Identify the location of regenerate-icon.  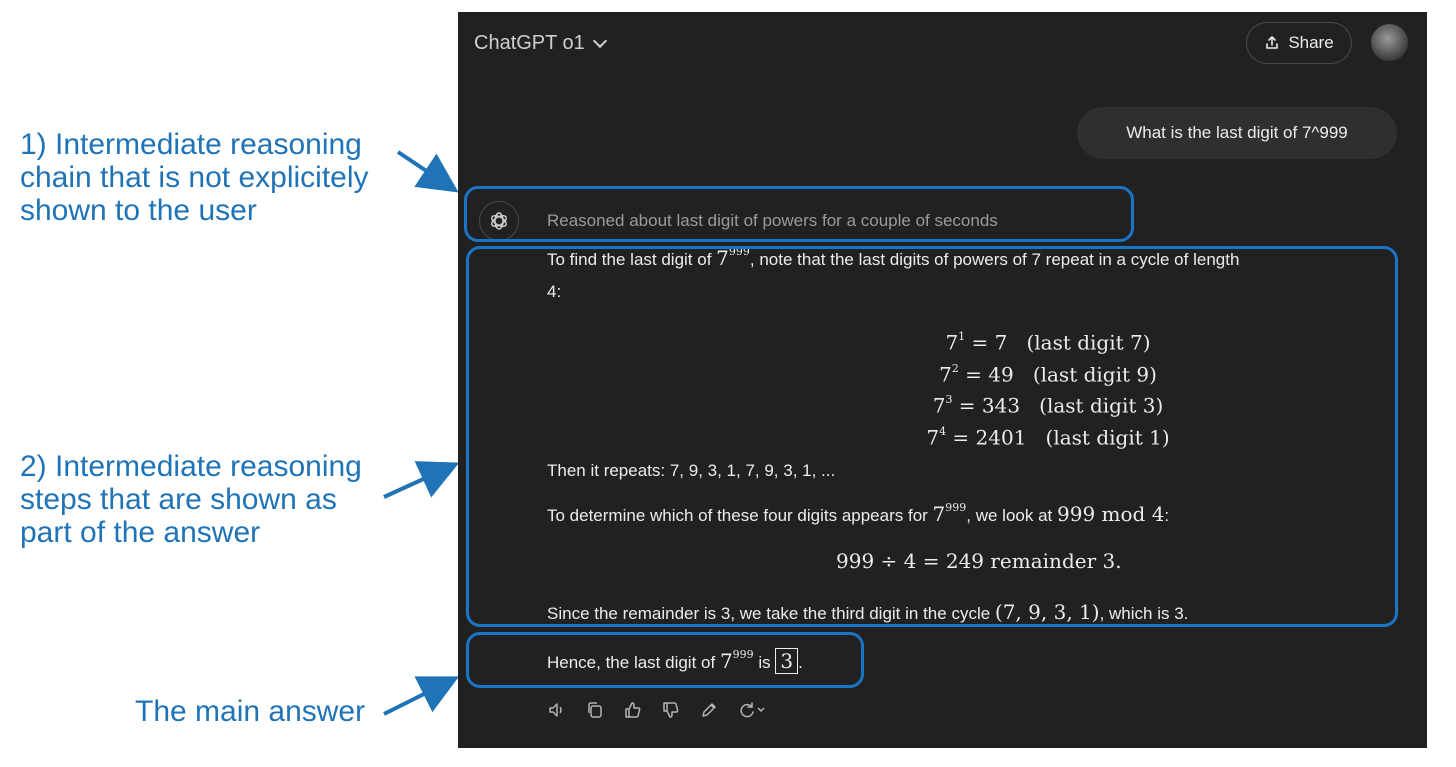
(752, 710).